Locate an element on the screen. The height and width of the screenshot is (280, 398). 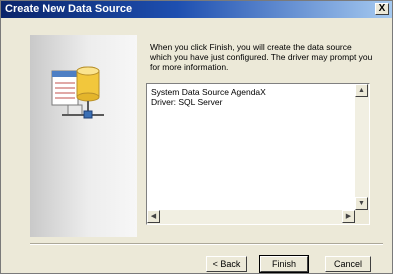
close-icon: X is located at coordinates (382, 8).